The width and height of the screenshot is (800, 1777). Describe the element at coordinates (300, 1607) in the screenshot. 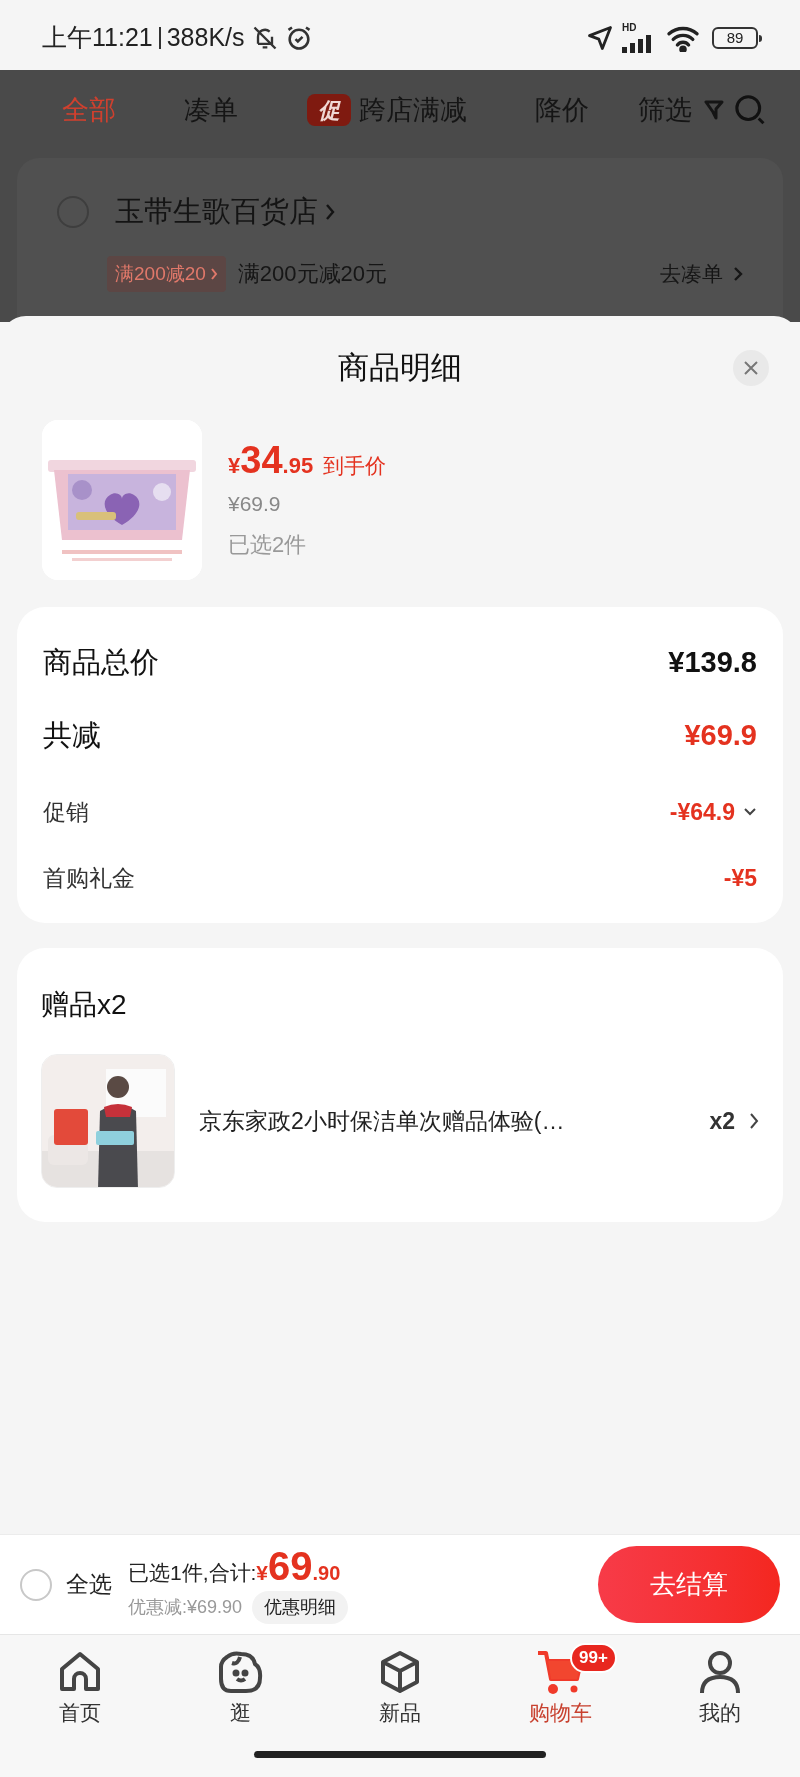

I see `discount-details-button: 优惠明细` at that location.